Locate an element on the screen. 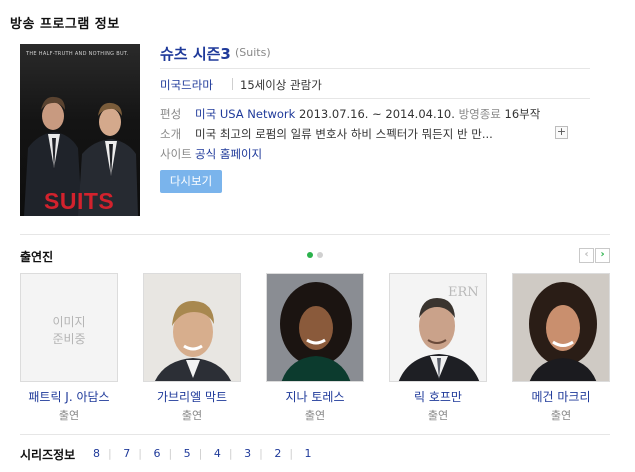  season-link: 1 is located at coordinates (308, 453).